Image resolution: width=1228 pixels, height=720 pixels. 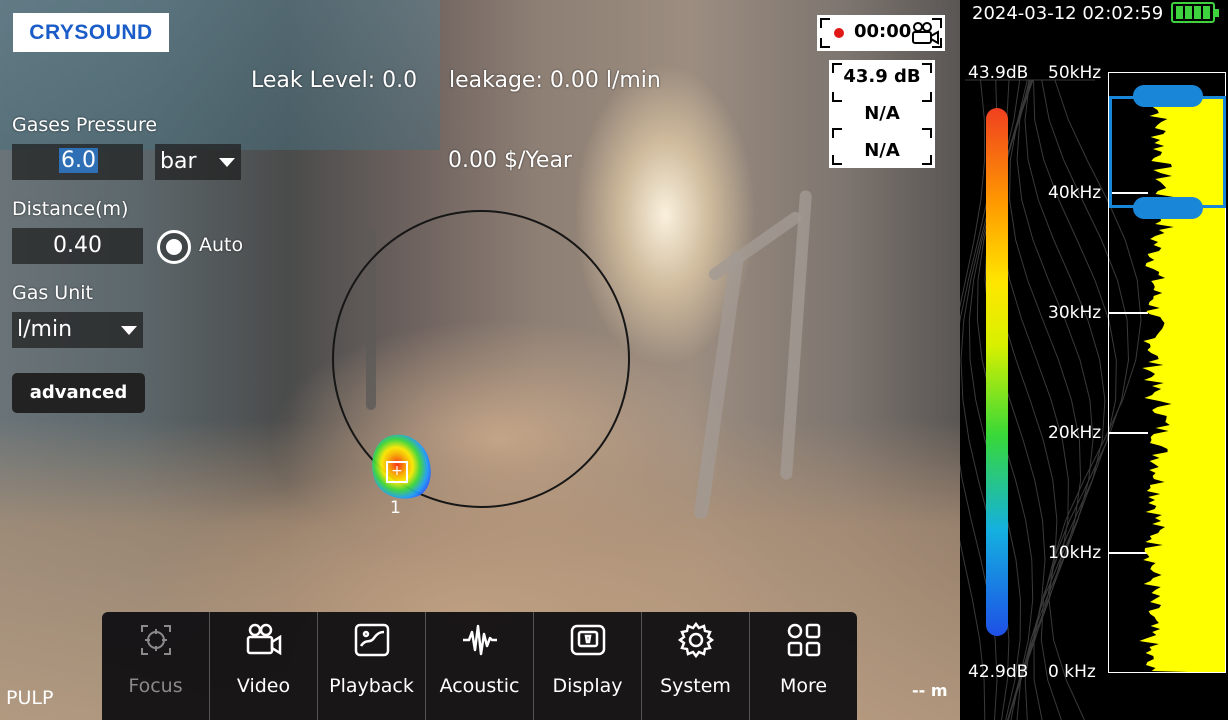 I want to click on focus-target-icon, so click(x=155, y=640).